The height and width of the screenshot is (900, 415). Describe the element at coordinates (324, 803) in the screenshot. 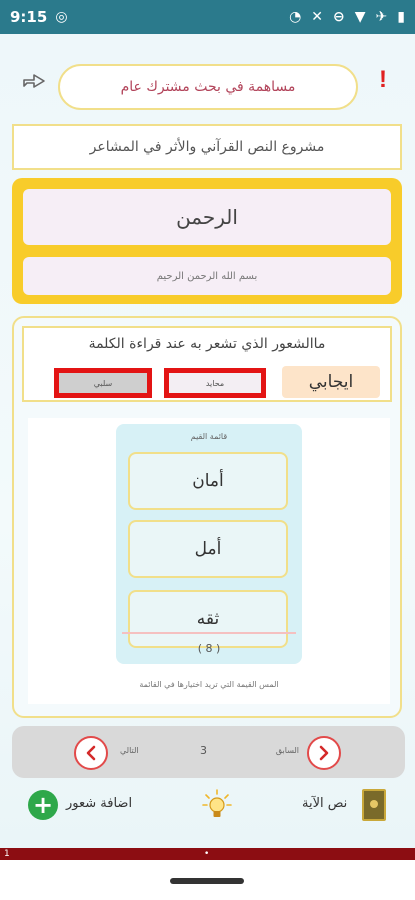

I see `verse-text-label: نص الآية` at that location.